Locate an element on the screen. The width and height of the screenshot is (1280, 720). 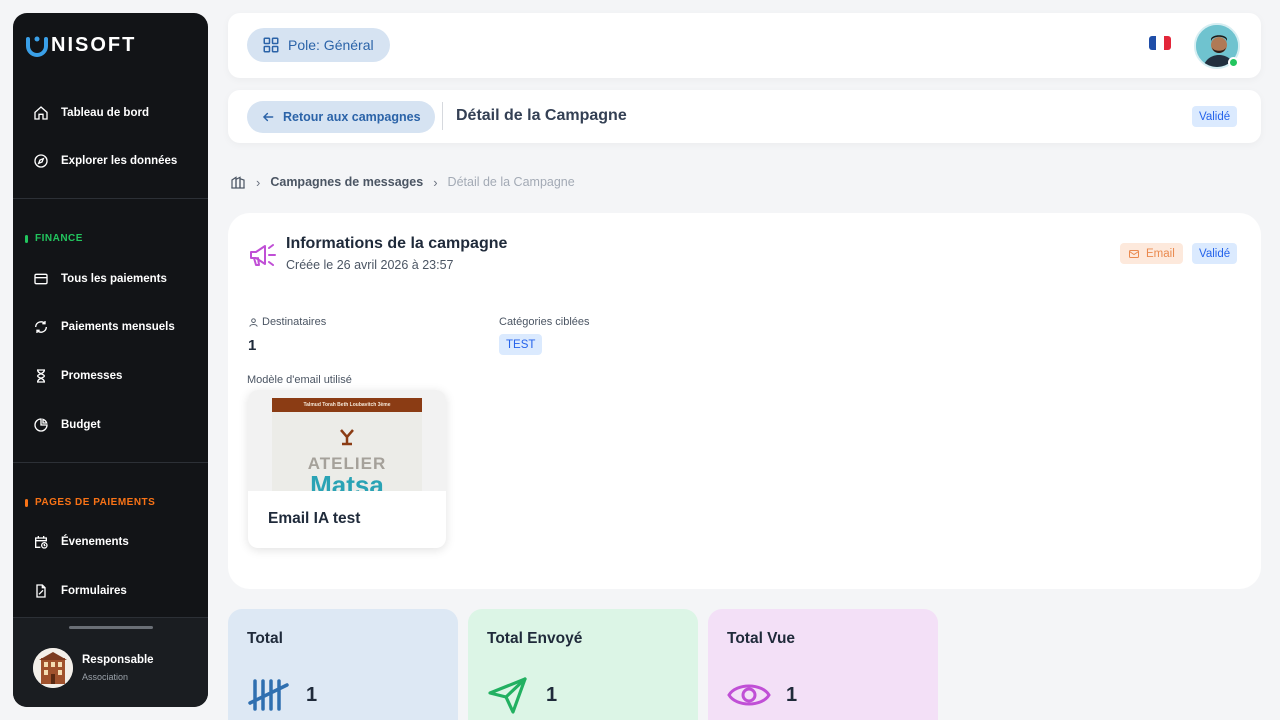
organization-avatar is located at coordinates (53, 668).